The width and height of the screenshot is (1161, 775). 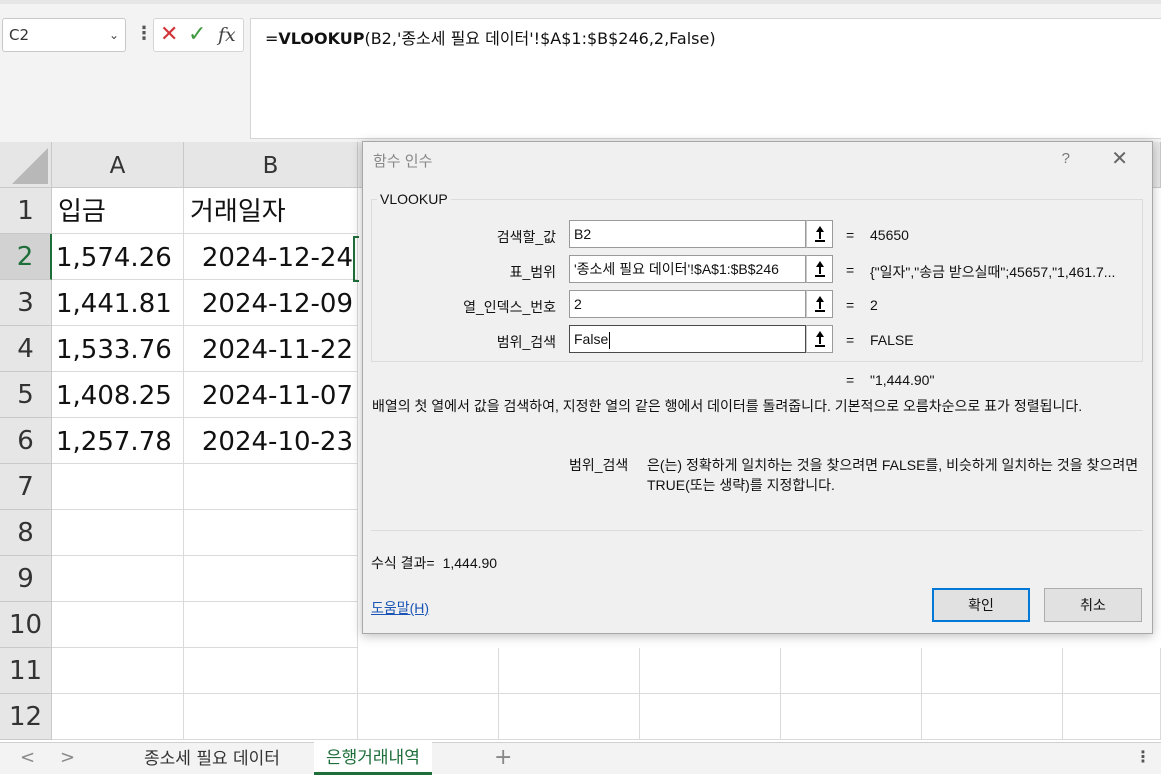 I want to click on chevron-down-icon: ⌄, so click(x=114, y=35).